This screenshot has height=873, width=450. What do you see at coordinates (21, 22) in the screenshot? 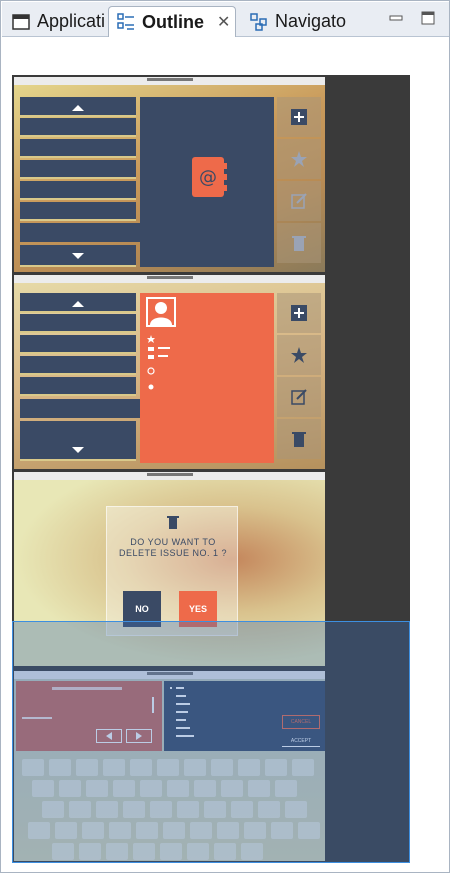
I see `window-icon` at bounding box center [21, 22].